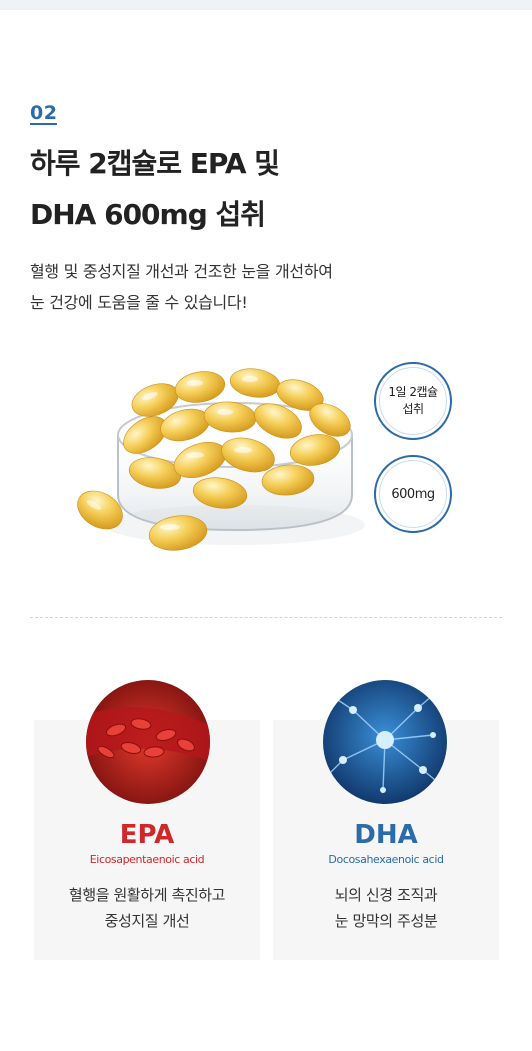  I want to click on amount-badge: 600mg, so click(413, 494).